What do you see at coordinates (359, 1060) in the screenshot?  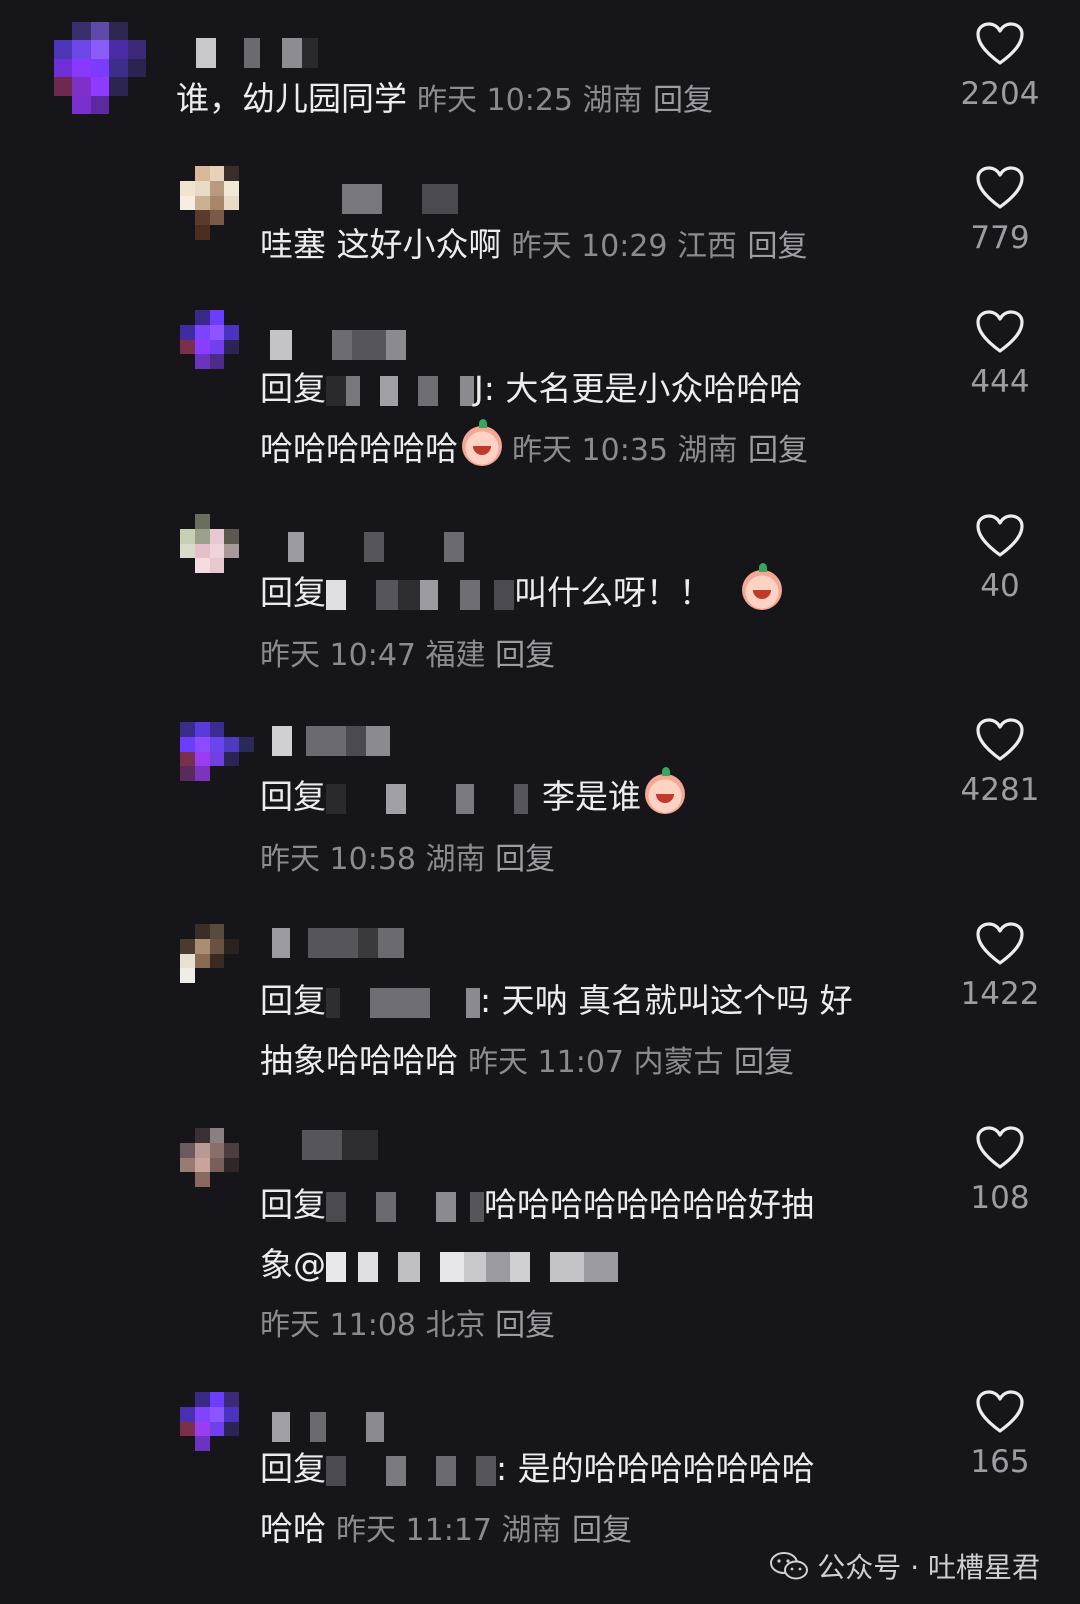 I see `comment-text-line2: 抽象哈哈哈哈` at bounding box center [359, 1060].